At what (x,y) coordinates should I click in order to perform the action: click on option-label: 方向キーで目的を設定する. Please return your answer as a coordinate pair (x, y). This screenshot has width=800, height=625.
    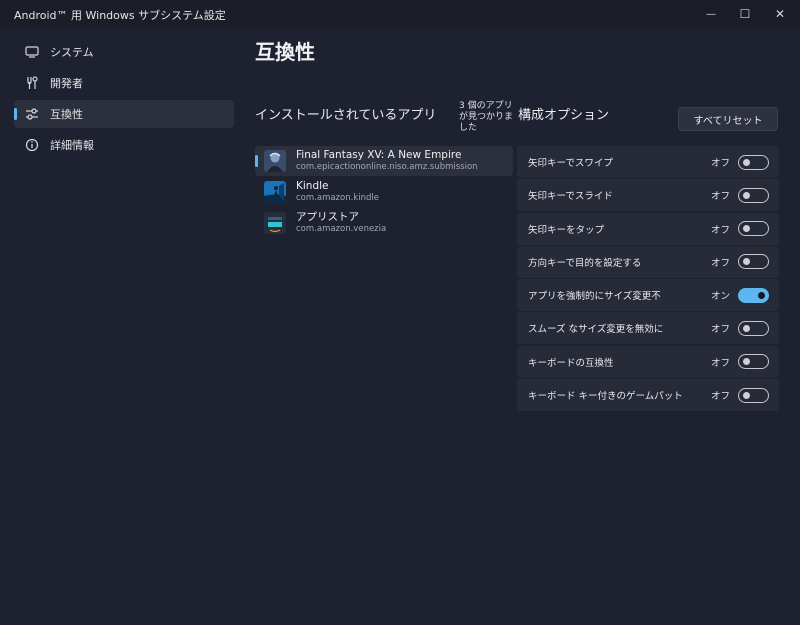
    Looking at the image, I should click on (585, 263).